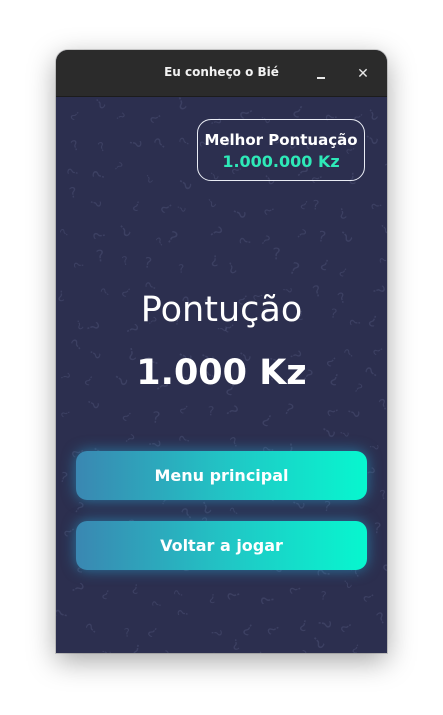  I want to click on minimize-button, so click(321, 74).